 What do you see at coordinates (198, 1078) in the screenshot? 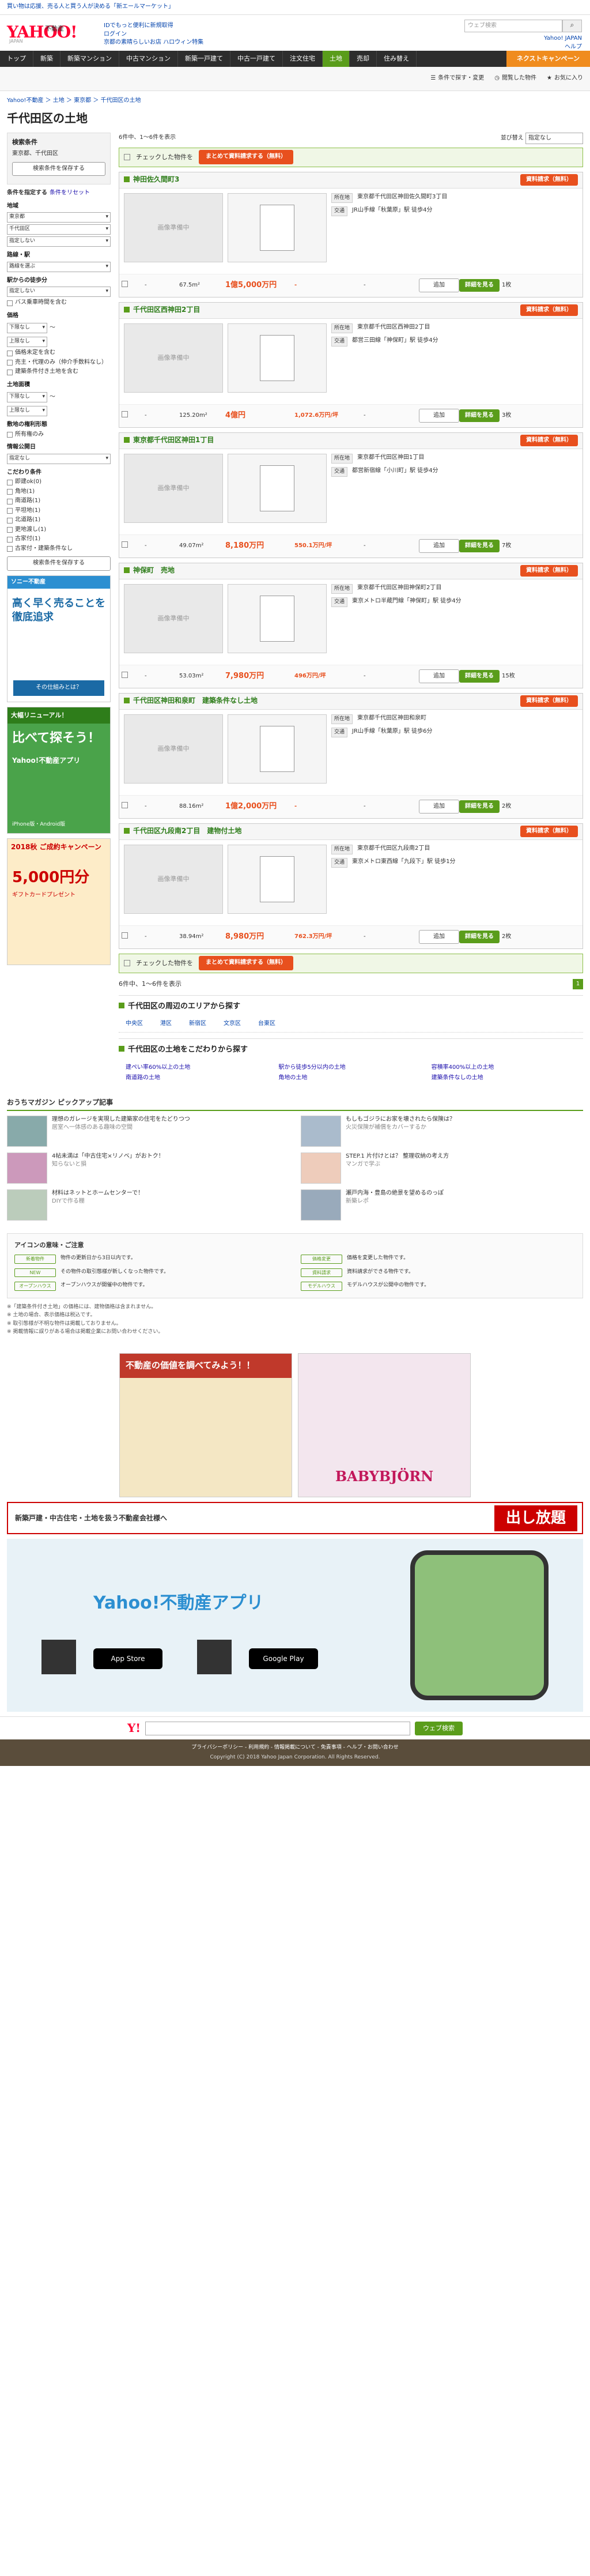
I see `kodawari-link: 南道路の土地` at bounding box center [198, 1078].